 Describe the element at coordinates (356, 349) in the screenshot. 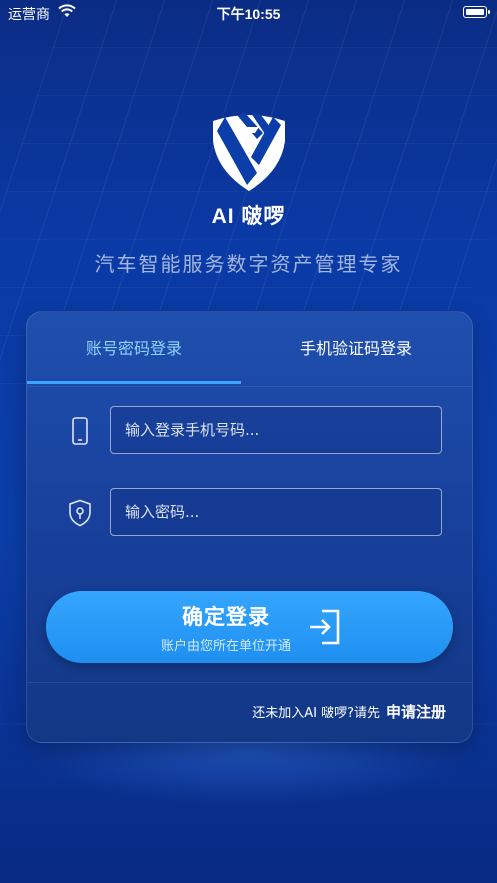

I see `tab-sms-code: 手机验证码登录` at that location.